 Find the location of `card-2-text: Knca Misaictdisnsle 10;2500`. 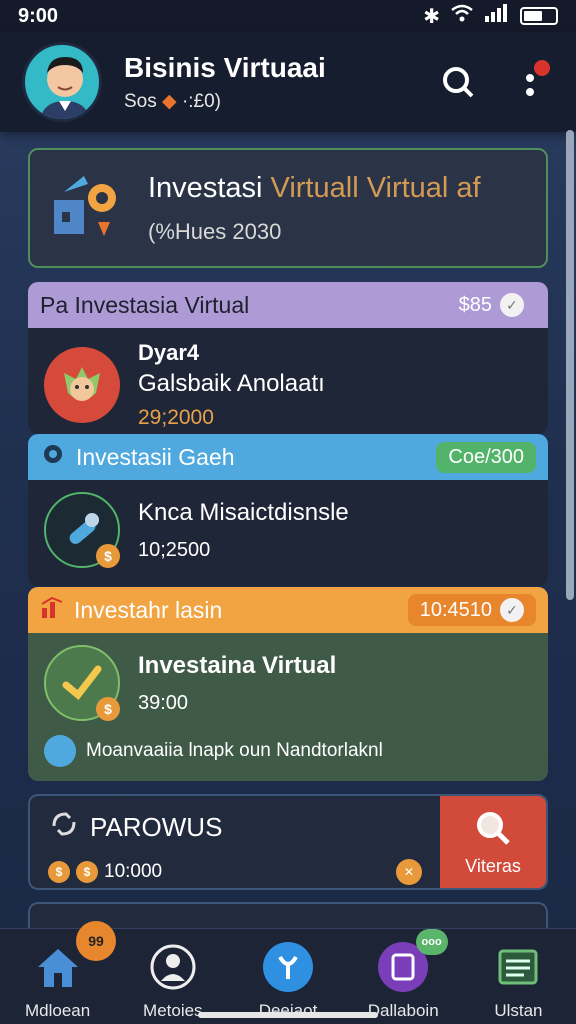

card-2-text: Knca Misaictdisnsle 10;2500 is located at coordinates (243, 530).